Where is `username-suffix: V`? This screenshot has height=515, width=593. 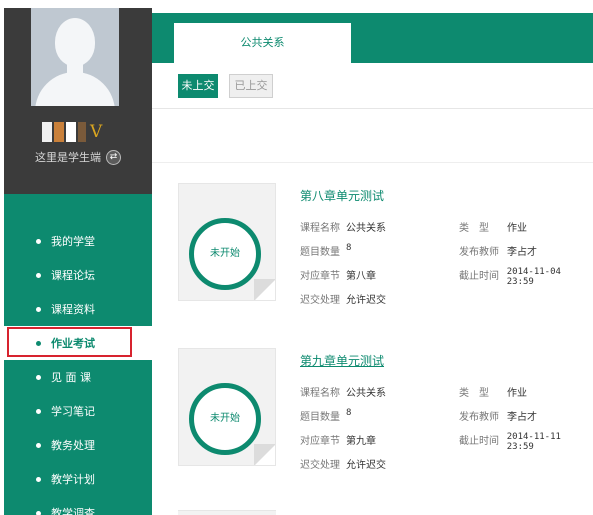 username-suffix: V is located at coordinates (96, 132).